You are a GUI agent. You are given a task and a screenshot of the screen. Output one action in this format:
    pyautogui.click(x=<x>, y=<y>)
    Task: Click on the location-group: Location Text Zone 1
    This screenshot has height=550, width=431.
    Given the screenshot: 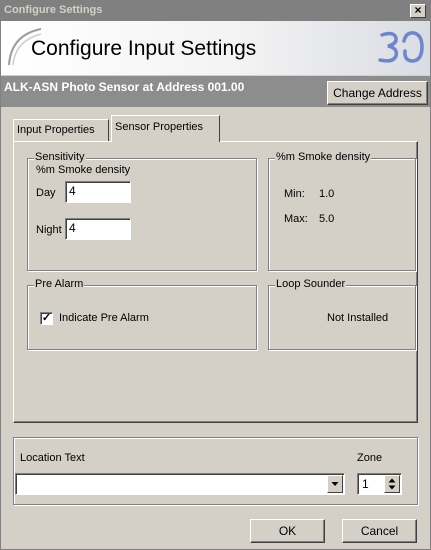 What is the action you would take?
    pyautogui.click(x=215, y=471)
    